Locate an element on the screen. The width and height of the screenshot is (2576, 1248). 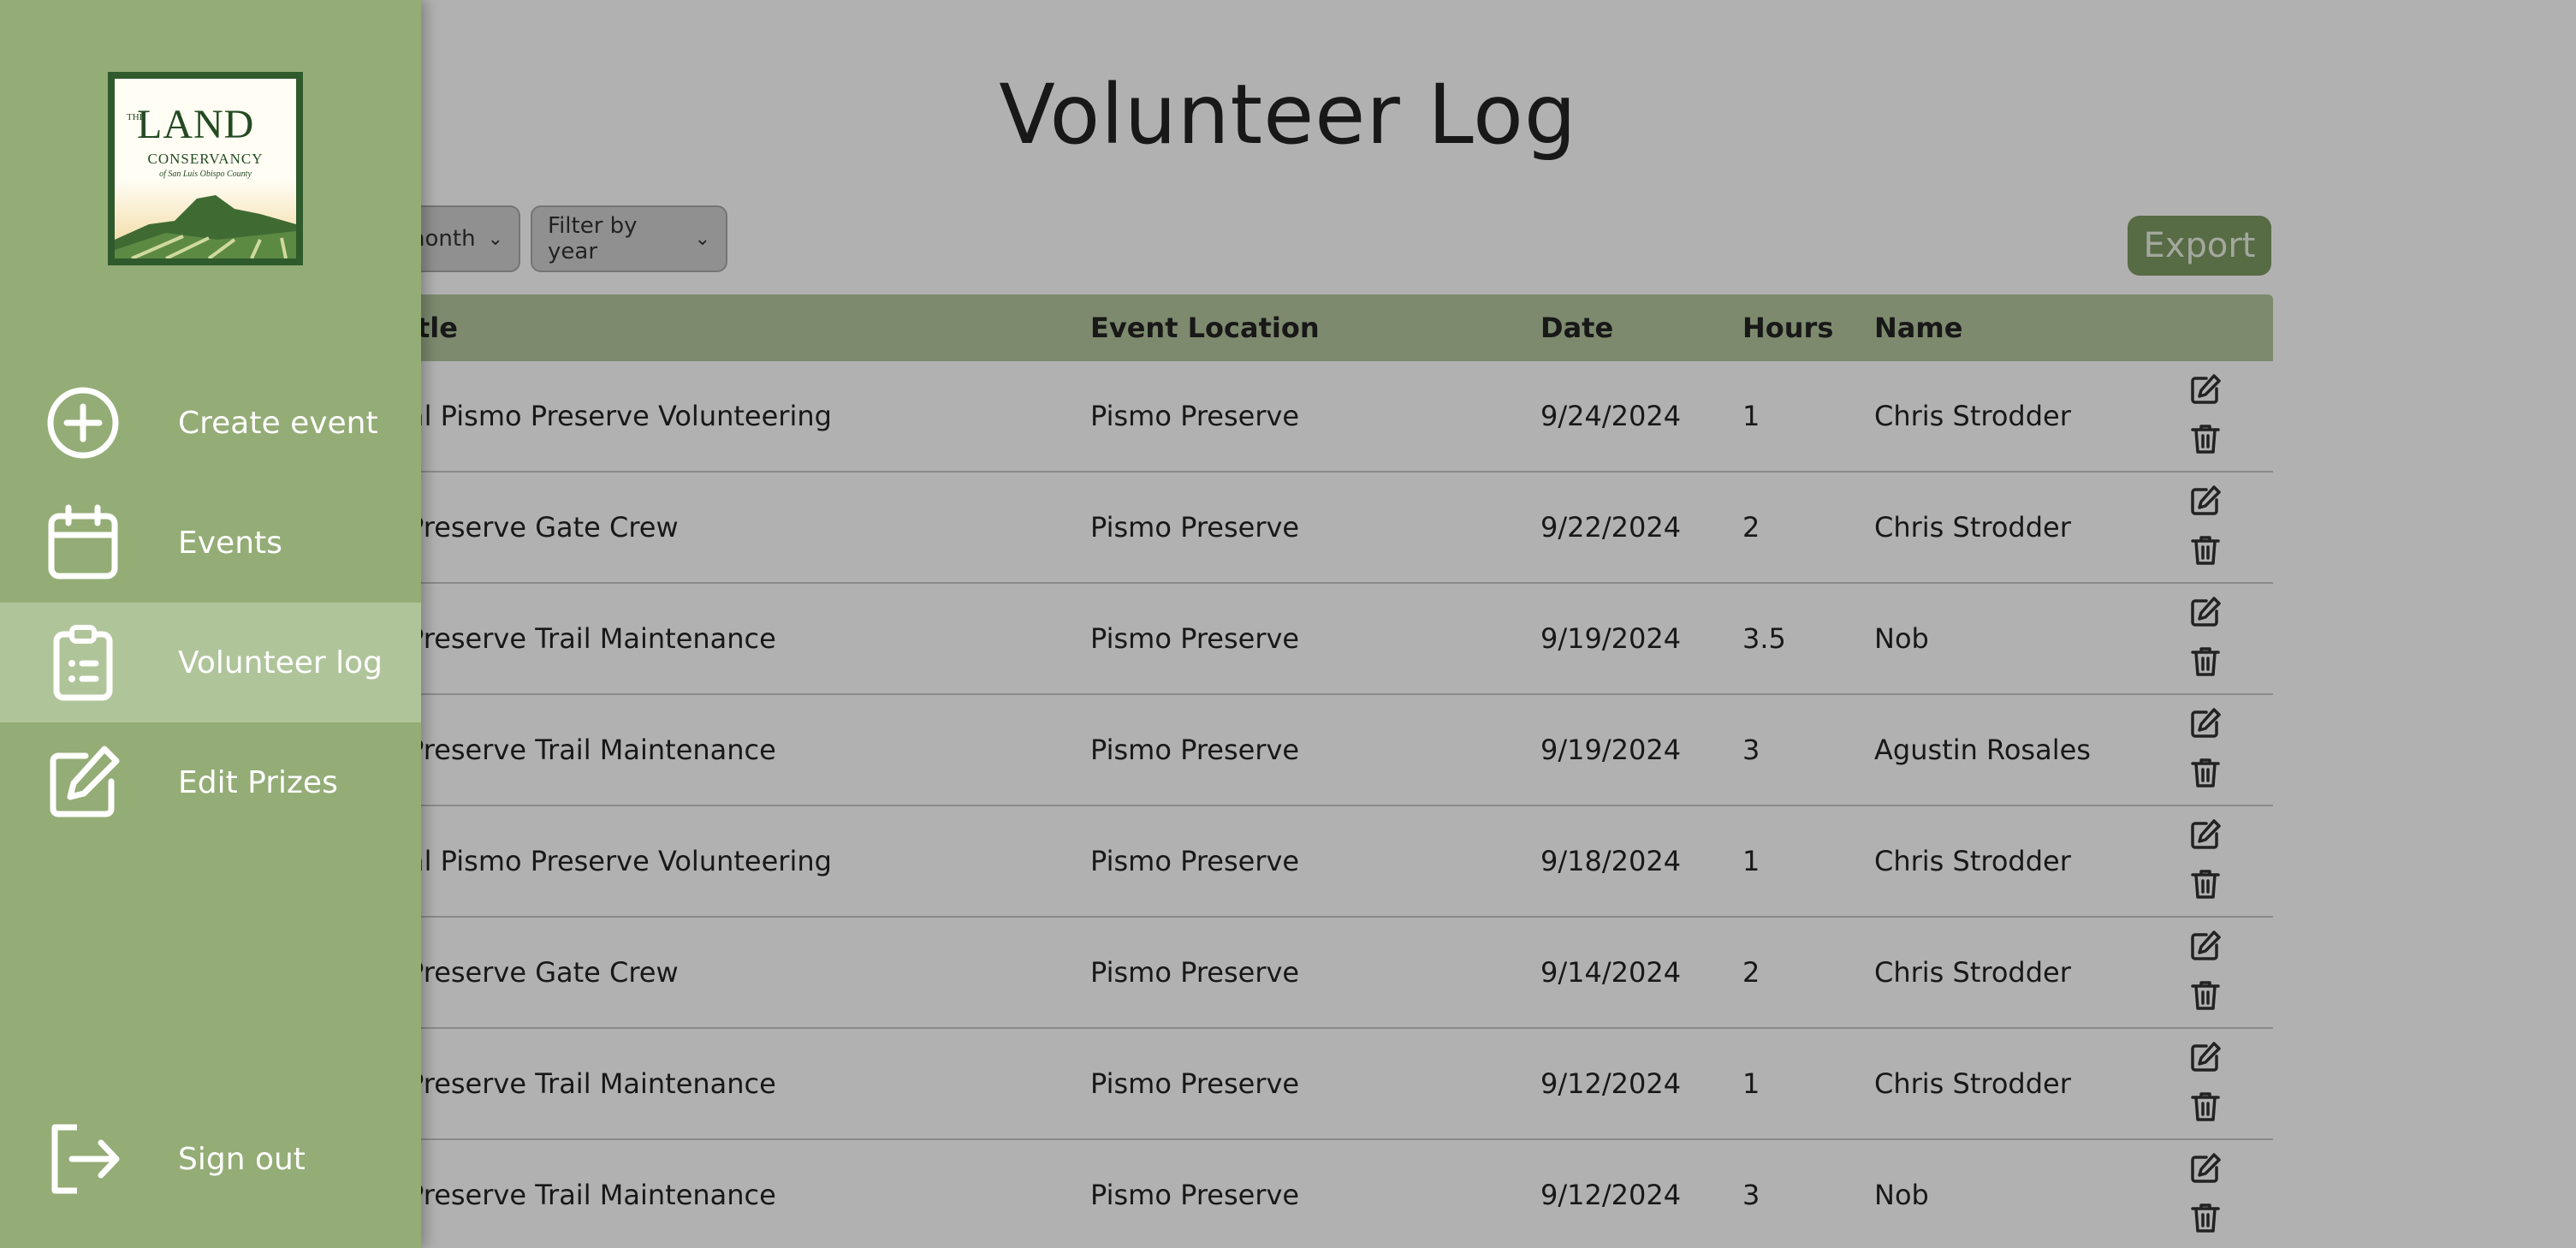
nav-edit-prizes: Edit Prizes is located at coordinates (210, 782).